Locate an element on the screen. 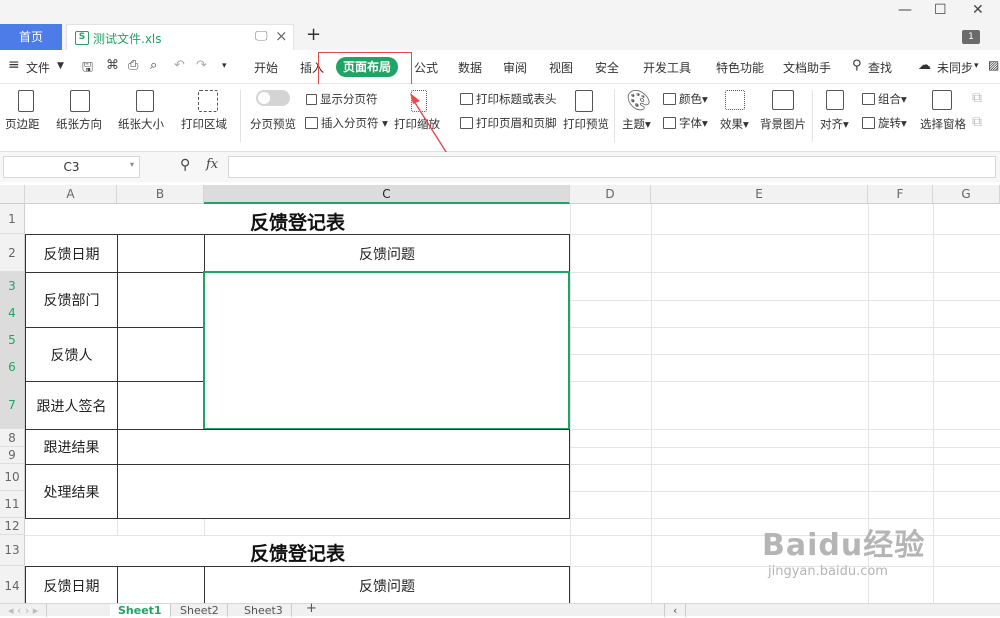 This screenshot has width=1000, height=618. row-header-5: 5 is located at coordinates (12, 340).